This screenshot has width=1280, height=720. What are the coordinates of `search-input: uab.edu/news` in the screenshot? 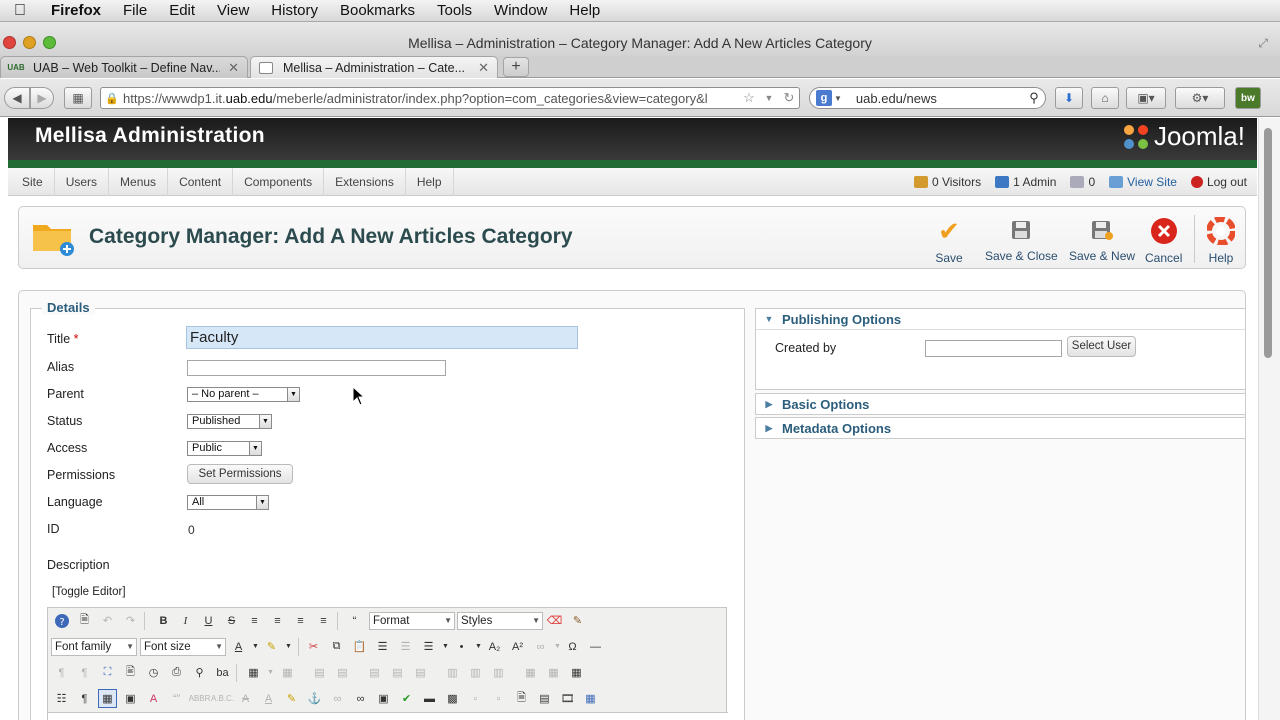 It's located at (939, 98).